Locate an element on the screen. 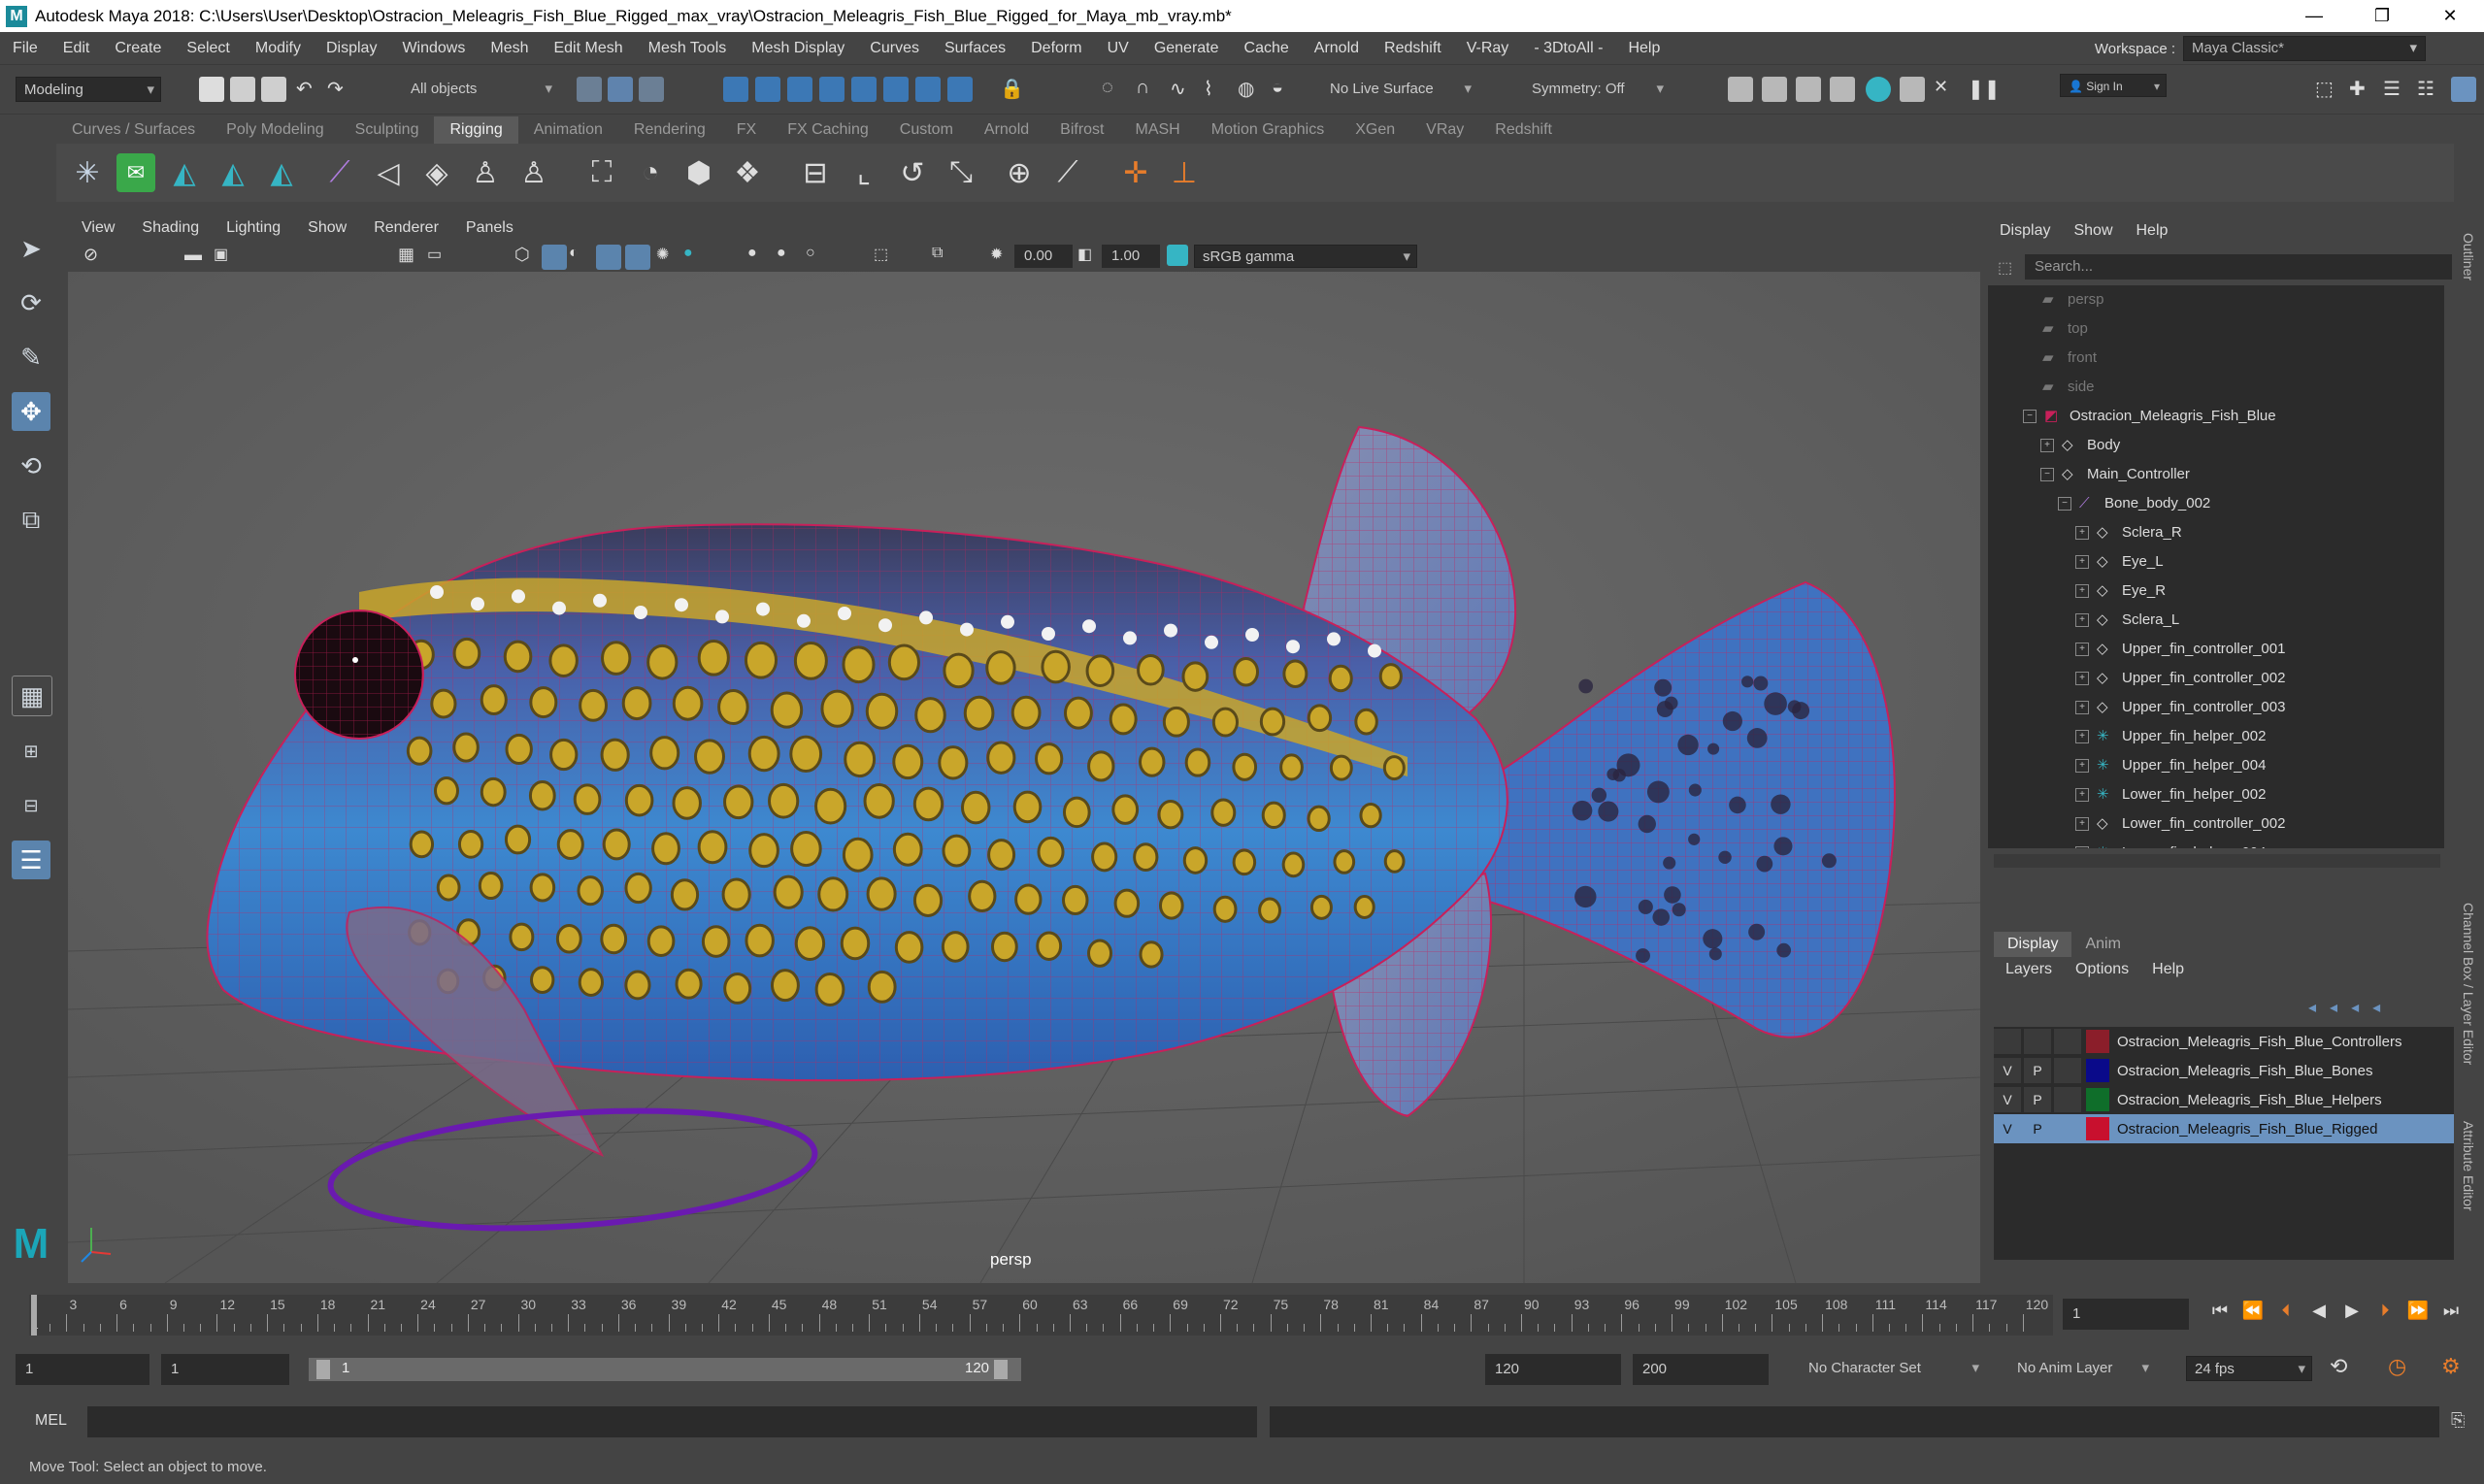  layer-row: V P Ostracion_Meleagris_Fish_Blue_Helpers is located at coordinates (2224, 1099).